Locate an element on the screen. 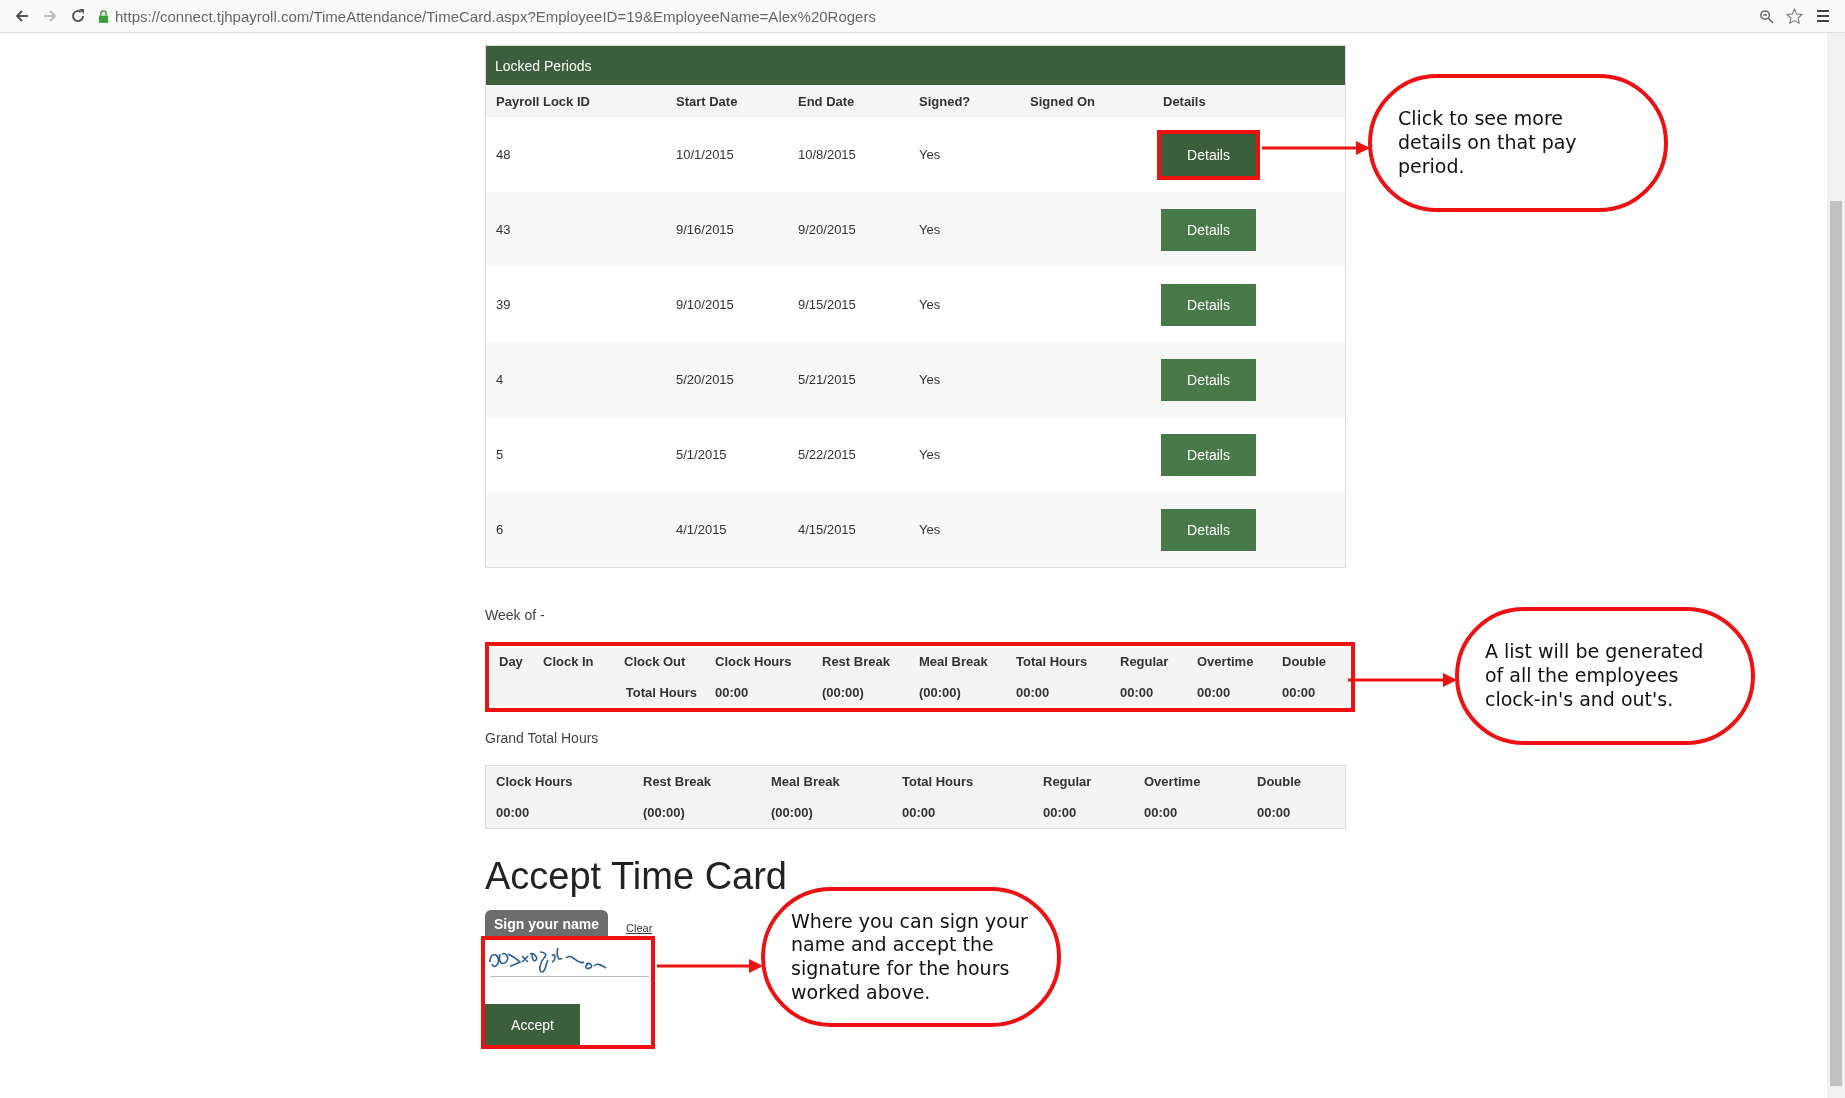 The image size is (1845, 1098). table-cell-text: 39 is located at coordinates (503, 304).